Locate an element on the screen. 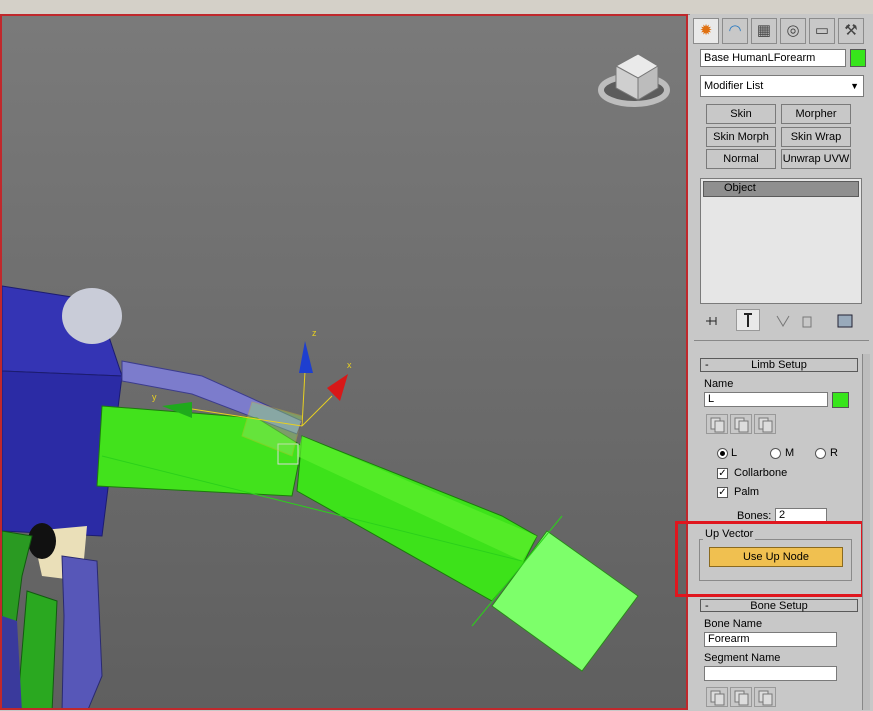  object-color-swatch is located at coordinates (858, 58).